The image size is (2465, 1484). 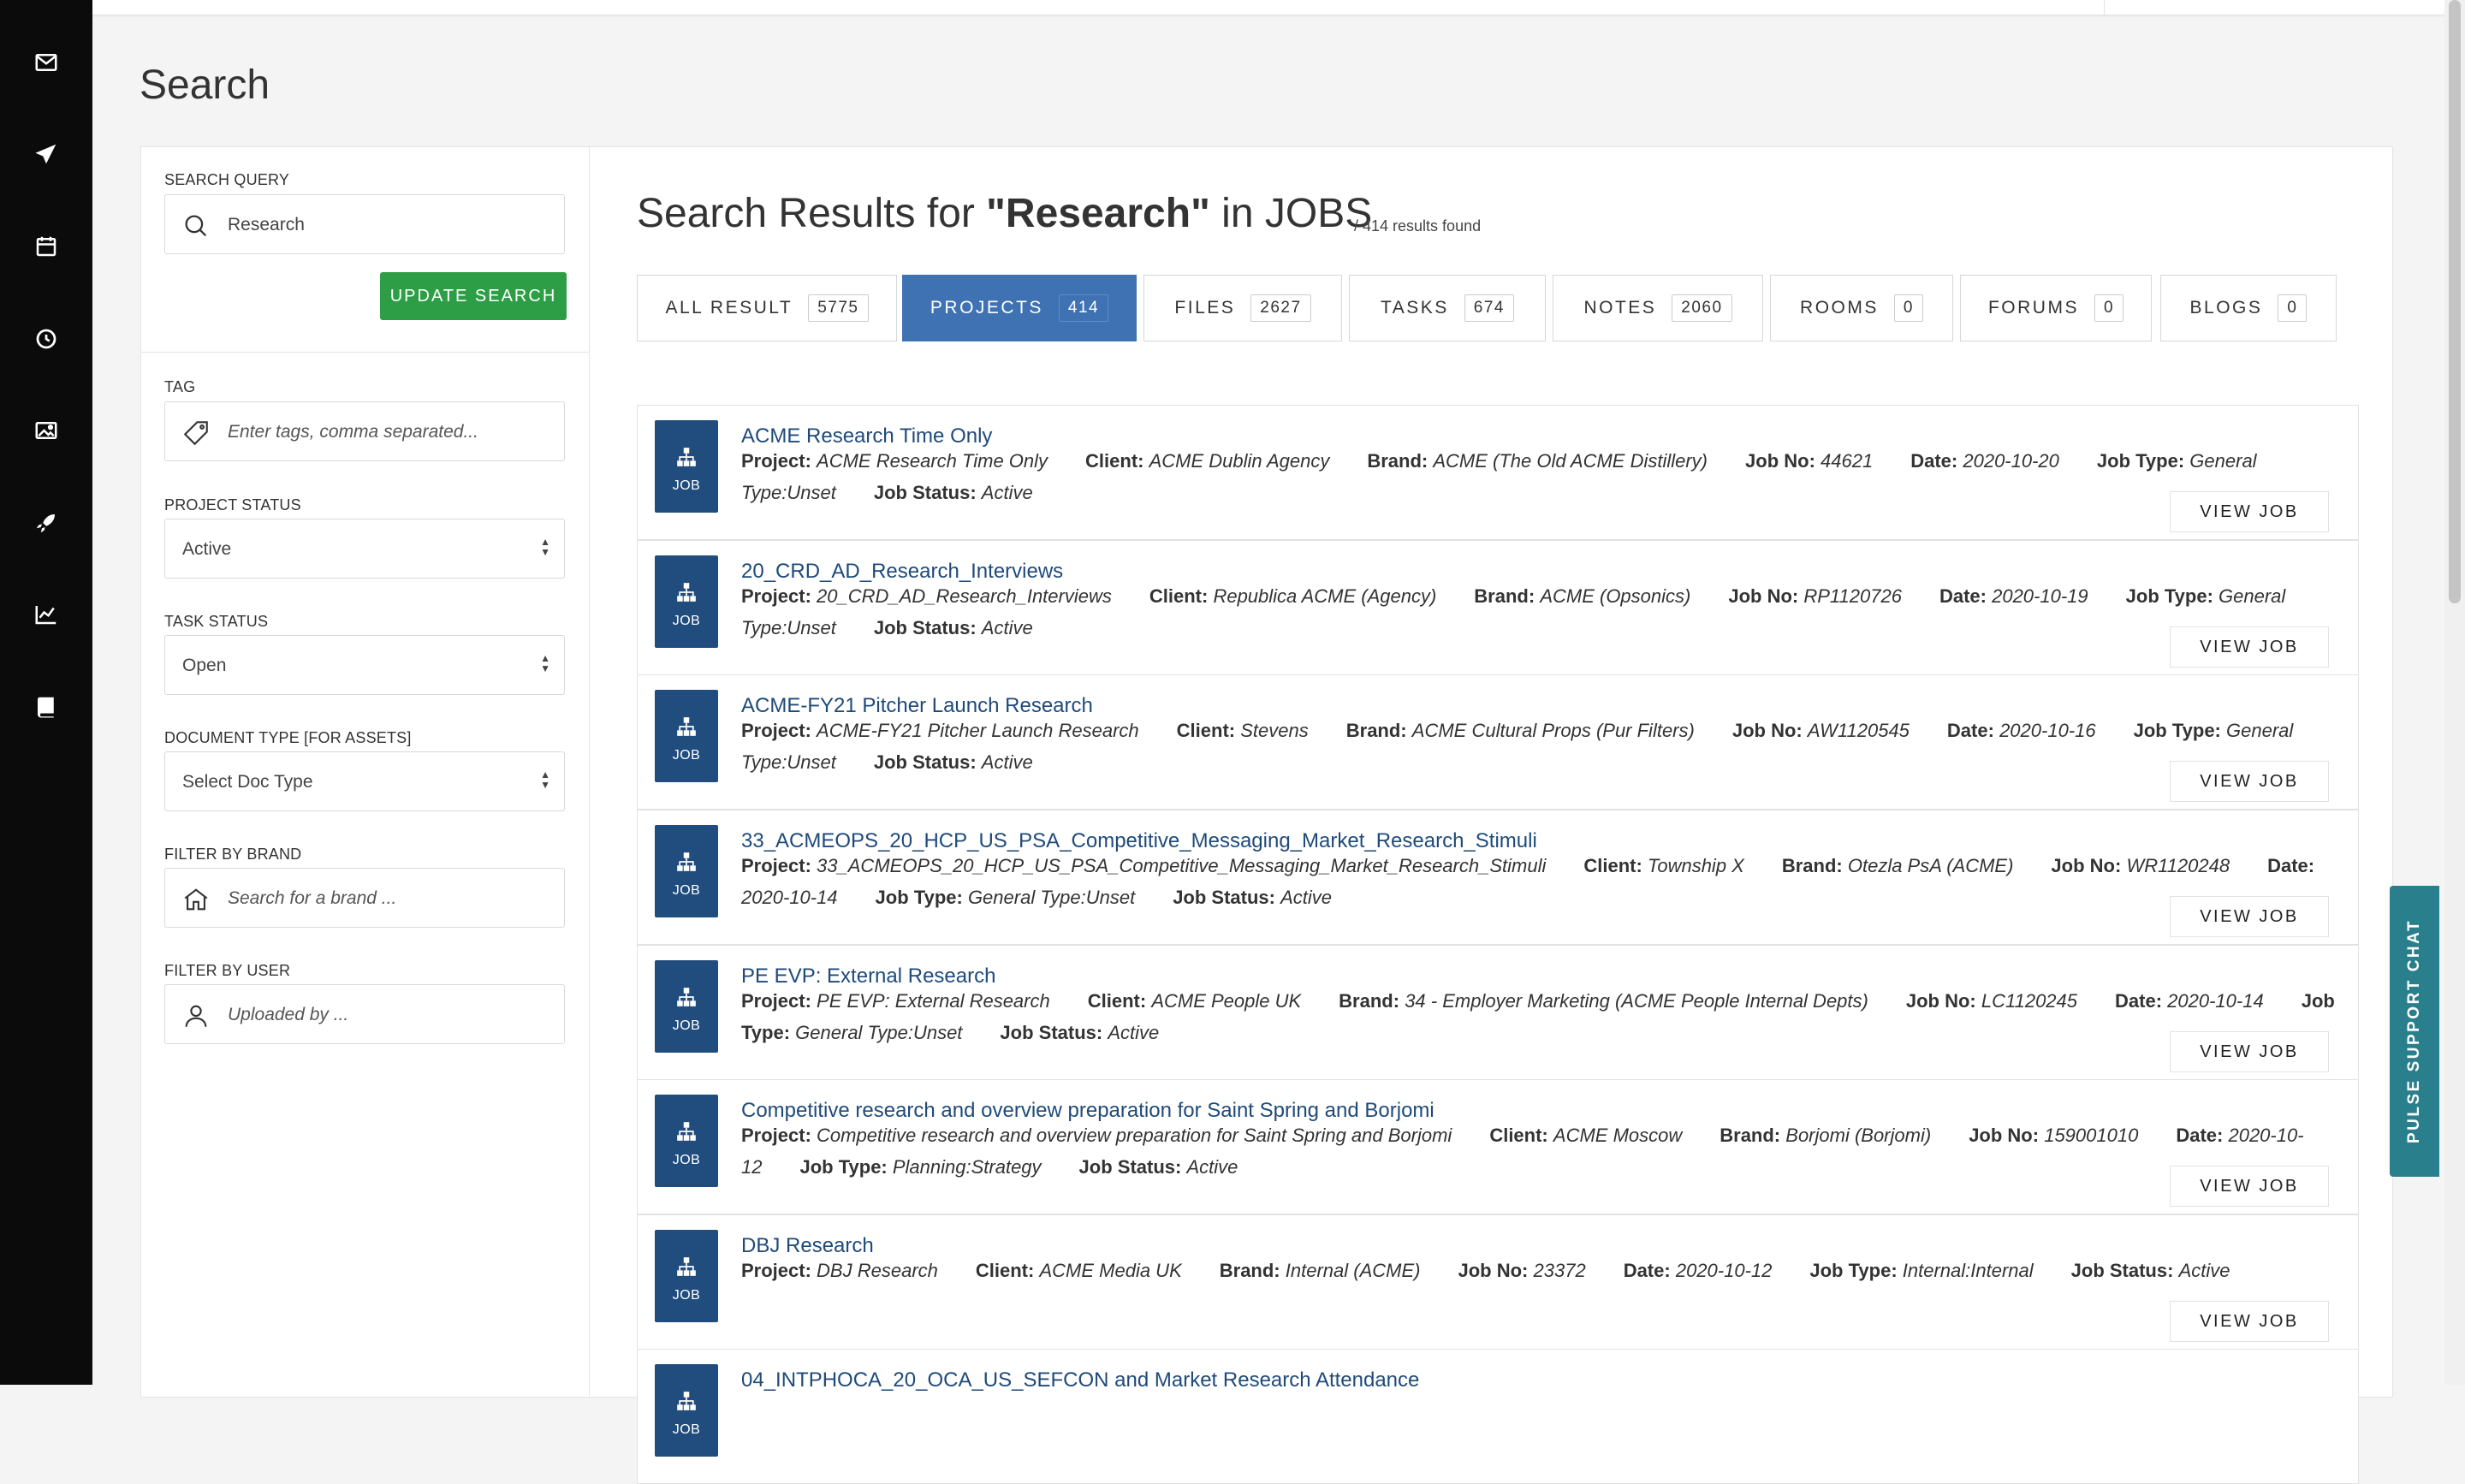 I want to click on job-detail-value: 159001010, so click(x=2091, y=1136).